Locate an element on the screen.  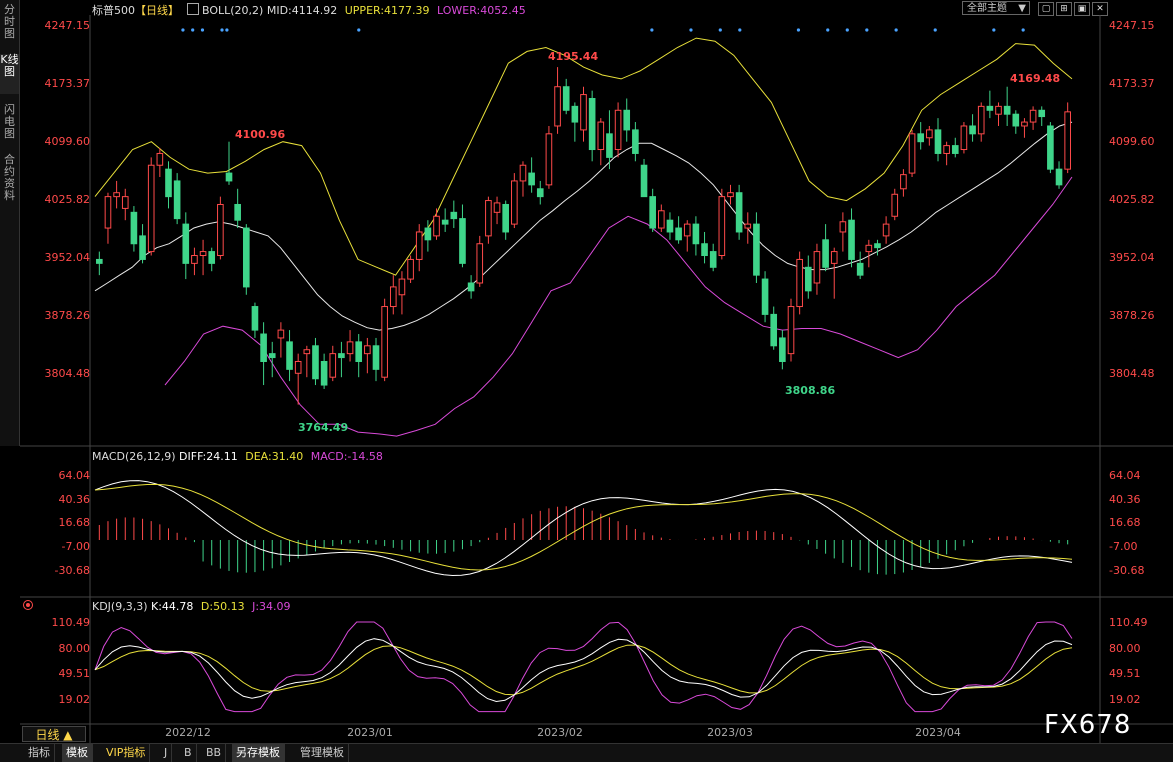
kdj-j-line is located at coordinates (583, 667).